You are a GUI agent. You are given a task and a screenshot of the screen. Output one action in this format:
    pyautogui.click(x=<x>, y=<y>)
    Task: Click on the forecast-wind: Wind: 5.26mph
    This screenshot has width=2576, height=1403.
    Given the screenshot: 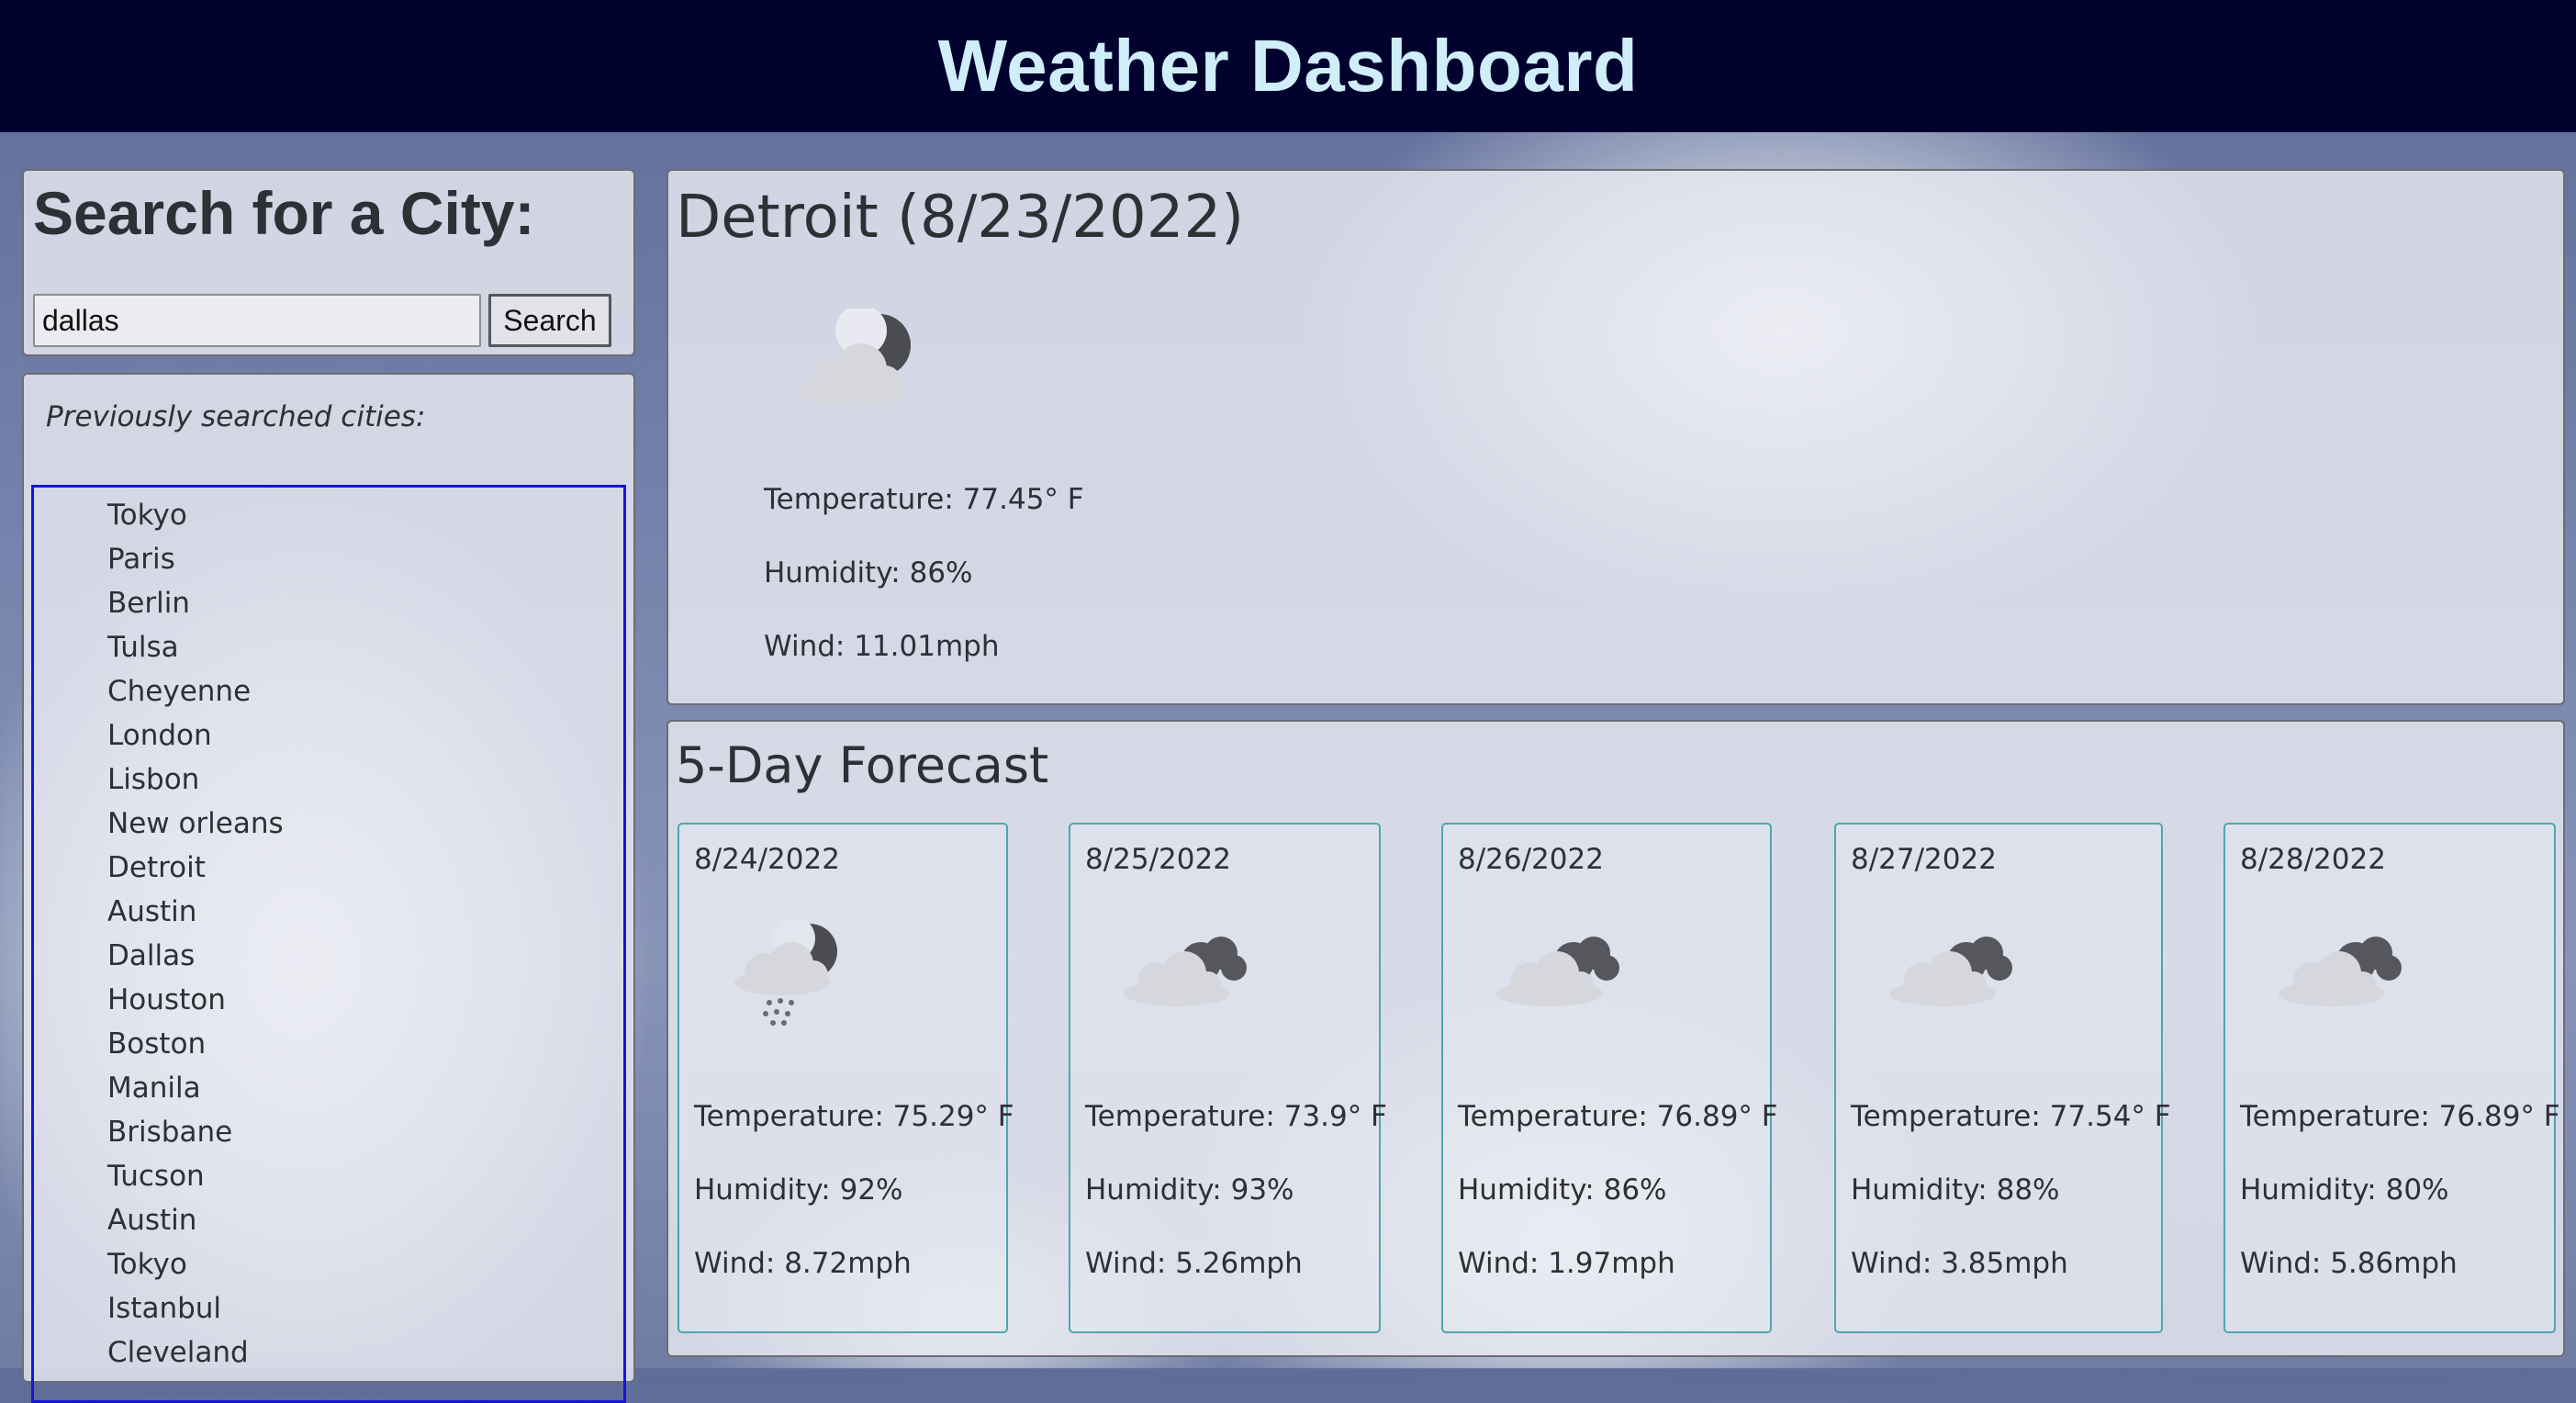 What is the action you would take?
    pyautogui.click(x=1194, y=1263)
    